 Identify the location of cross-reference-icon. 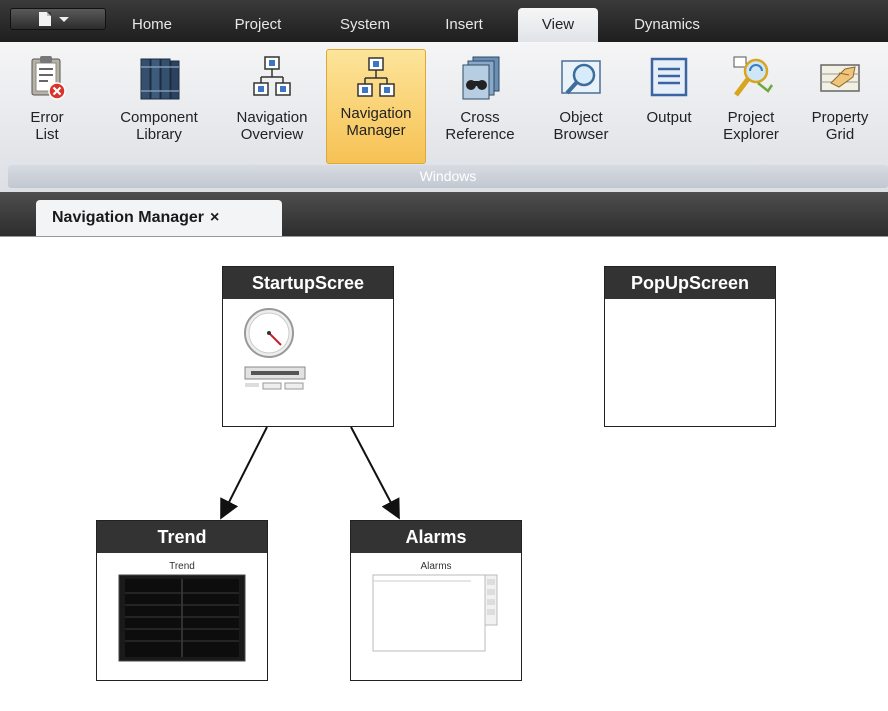
(481, 78).